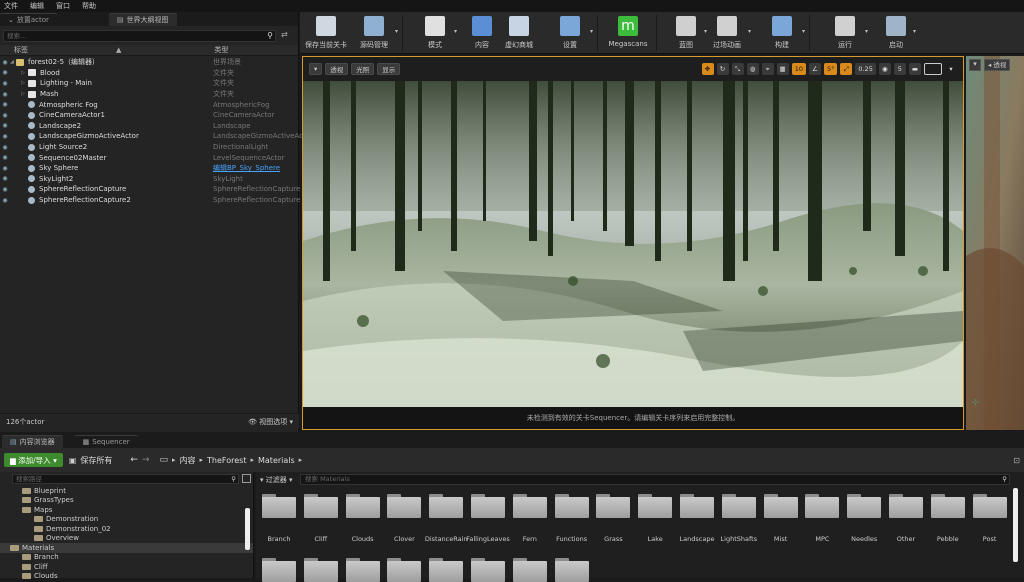  Describe the element at coordinates (287, 36) in the screenshot. I see `outliner-options-icon: ⇄` at that location.